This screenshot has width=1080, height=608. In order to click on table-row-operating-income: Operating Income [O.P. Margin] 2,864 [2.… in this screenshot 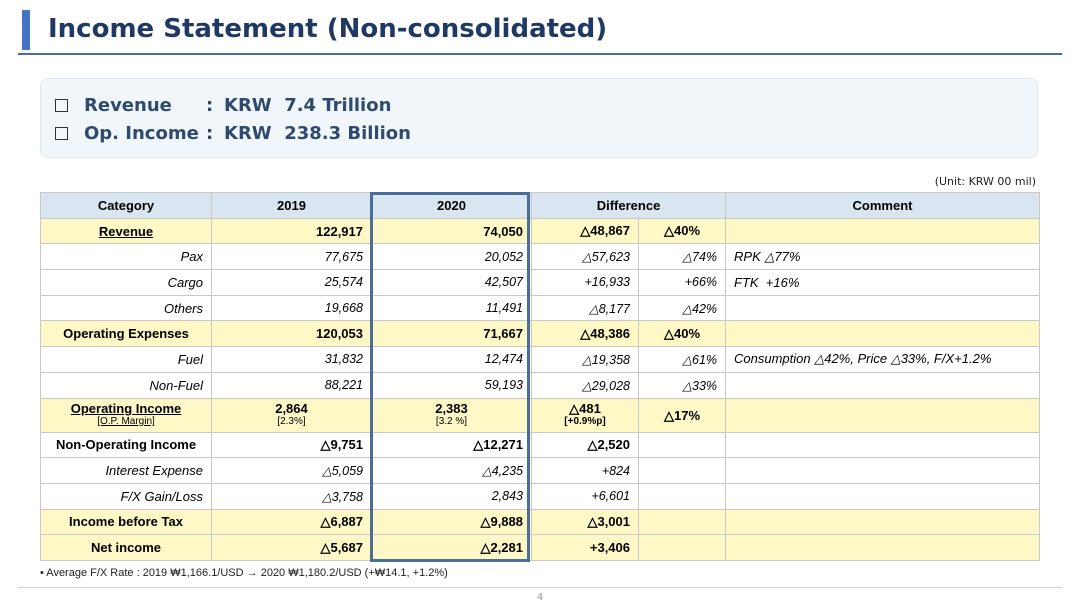, I will do `click(540, 415)`.